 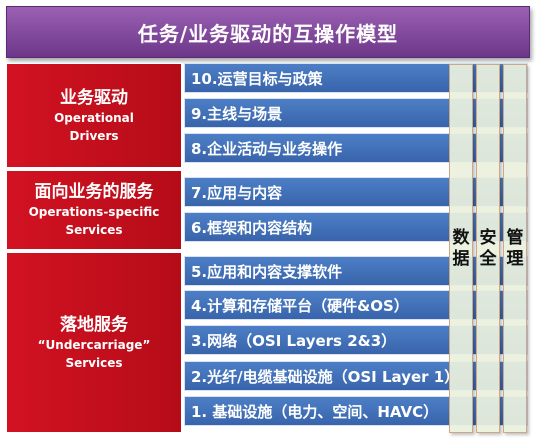 I want to click on column-security-char2: 全, so click(x=488, y=258).